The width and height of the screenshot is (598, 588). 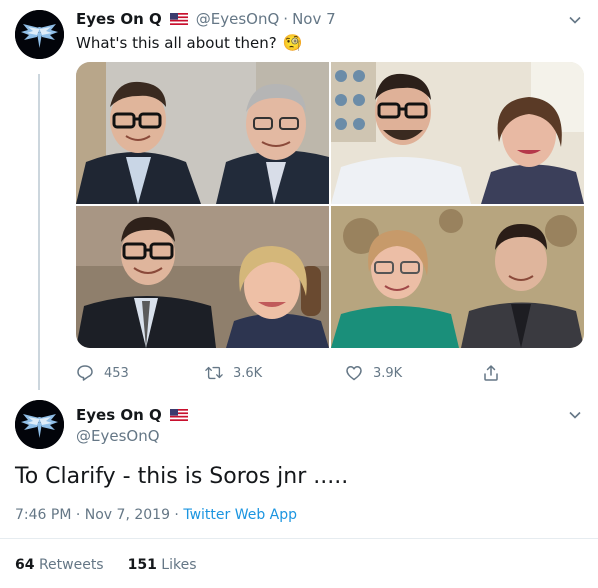 What do you see at coordinates (176, 42) in the screenshot?
I see `tweet-body: What's this all about then?` at bounding box center [176, 42].